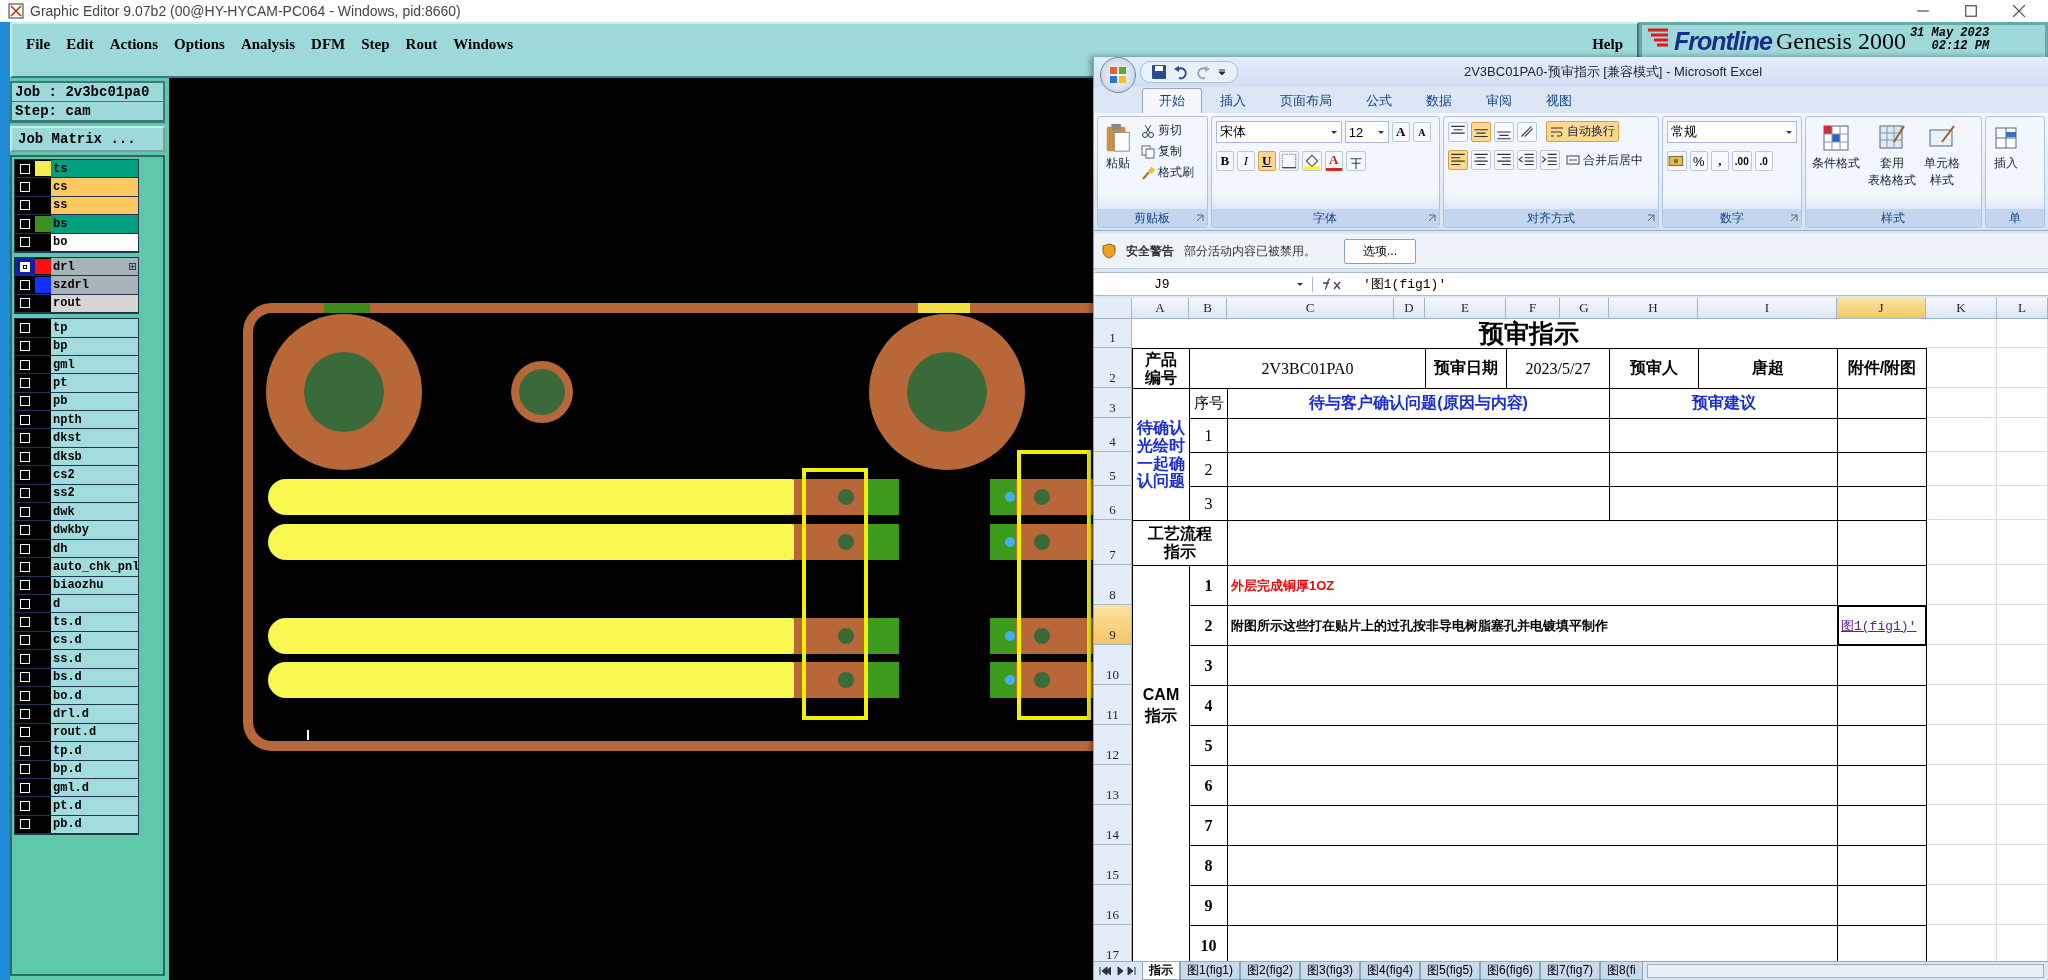  What do you see at coordinates (1504, 160) in the screenshot?
I see `align-right-icon` at bounding box center [1504, 160].